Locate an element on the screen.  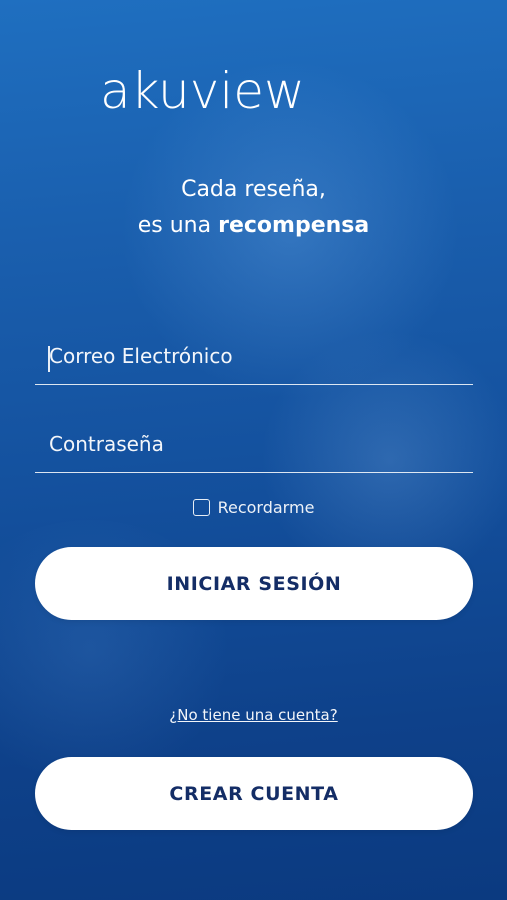
remember-me-checkbox is located at coordinates (201, 507).